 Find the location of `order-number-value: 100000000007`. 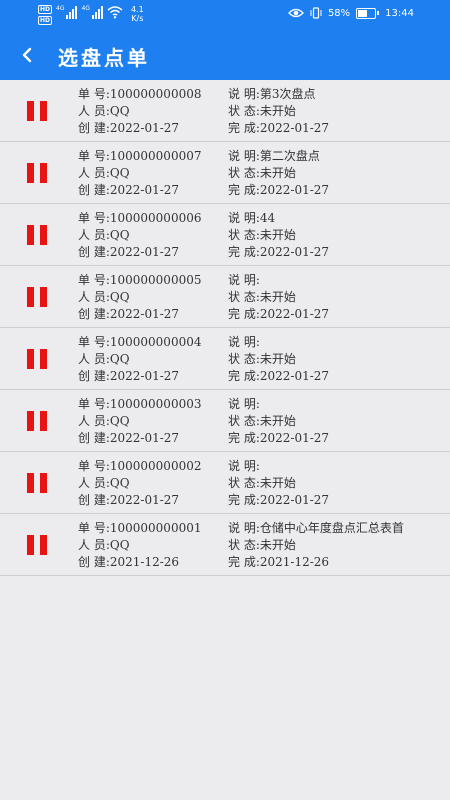

order-number-value: 100000000007 is located at coordinates (155, 156).